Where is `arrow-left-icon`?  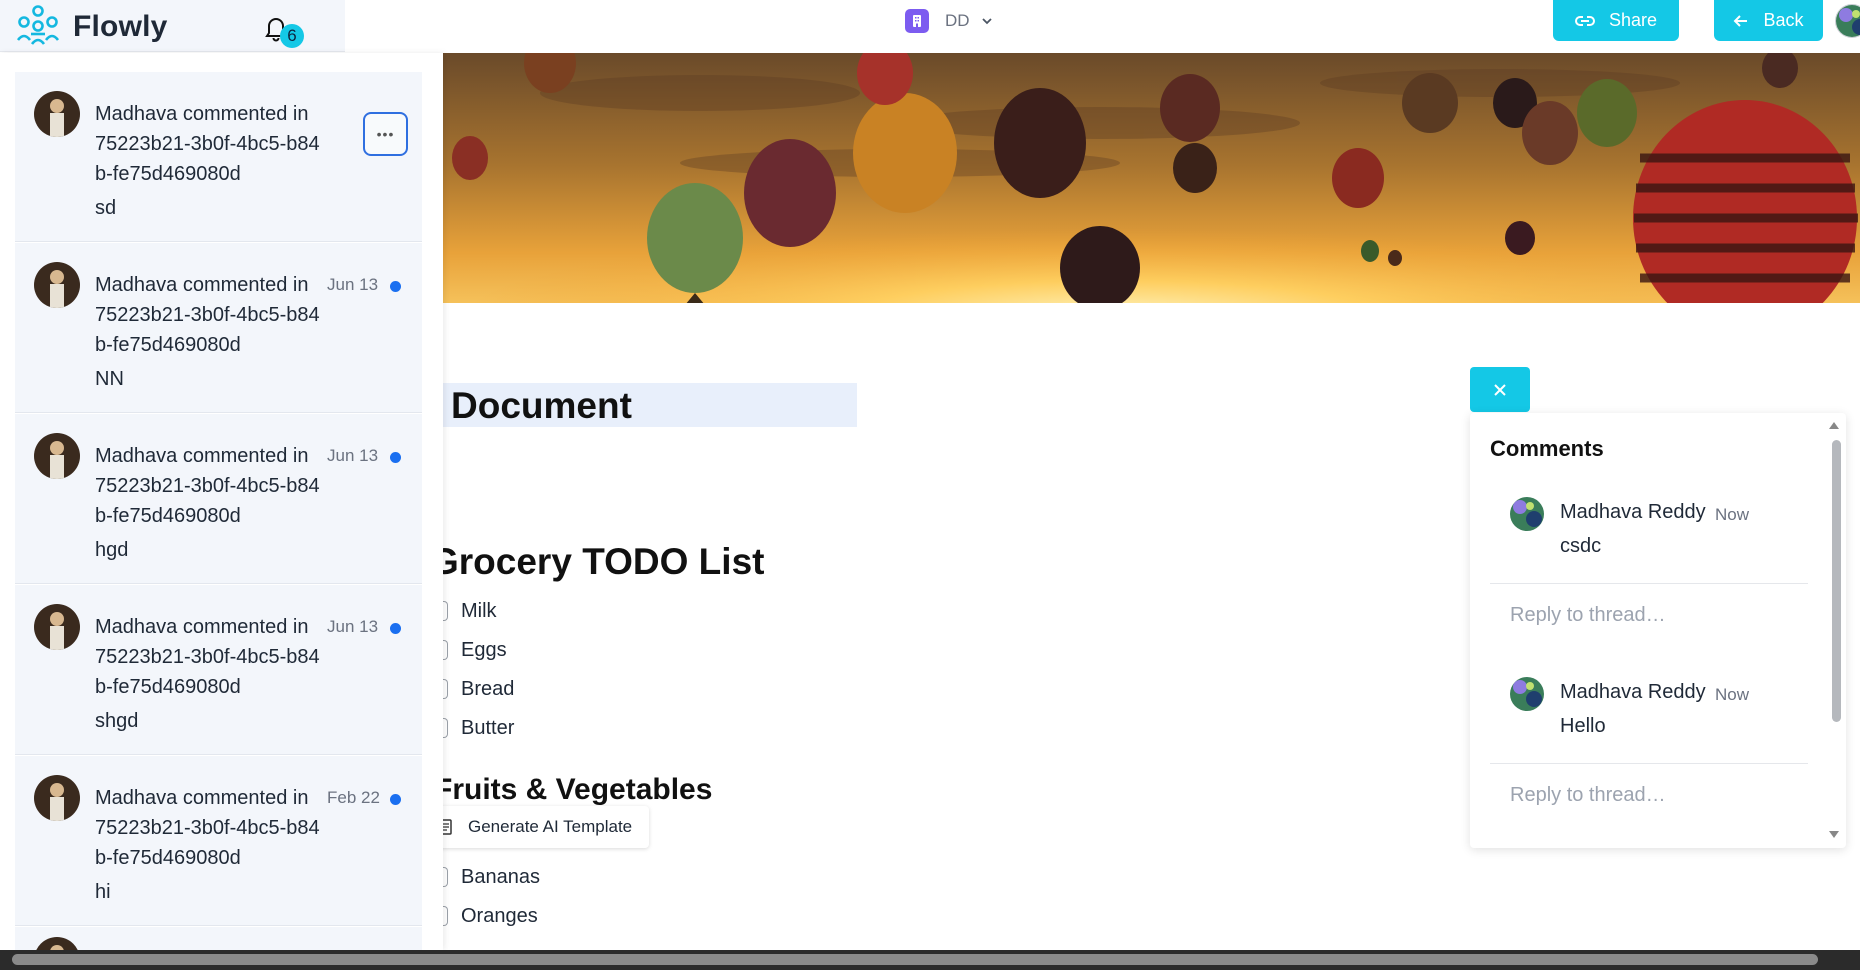
arrow-left-icon is located at coordinates (1741, 20).